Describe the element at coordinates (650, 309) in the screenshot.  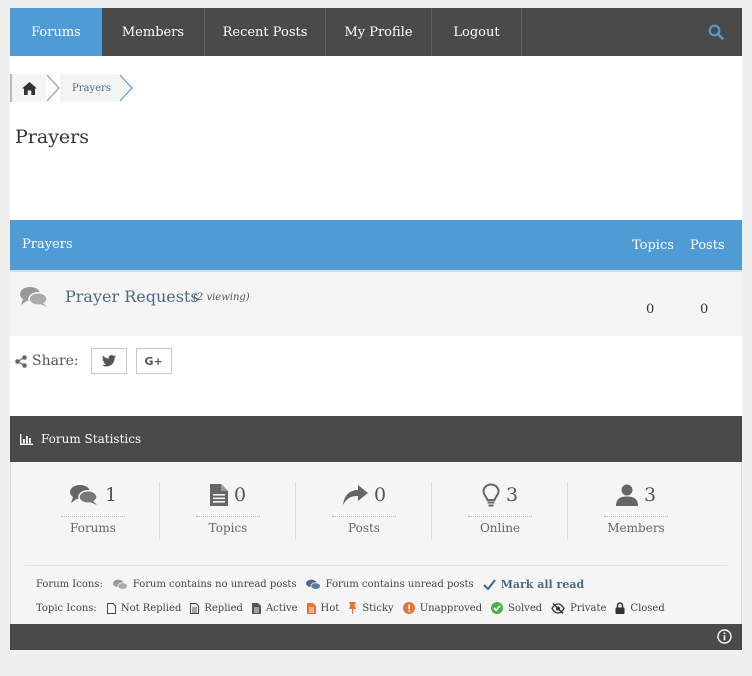
I see `row-topics-count: 0` at that location.